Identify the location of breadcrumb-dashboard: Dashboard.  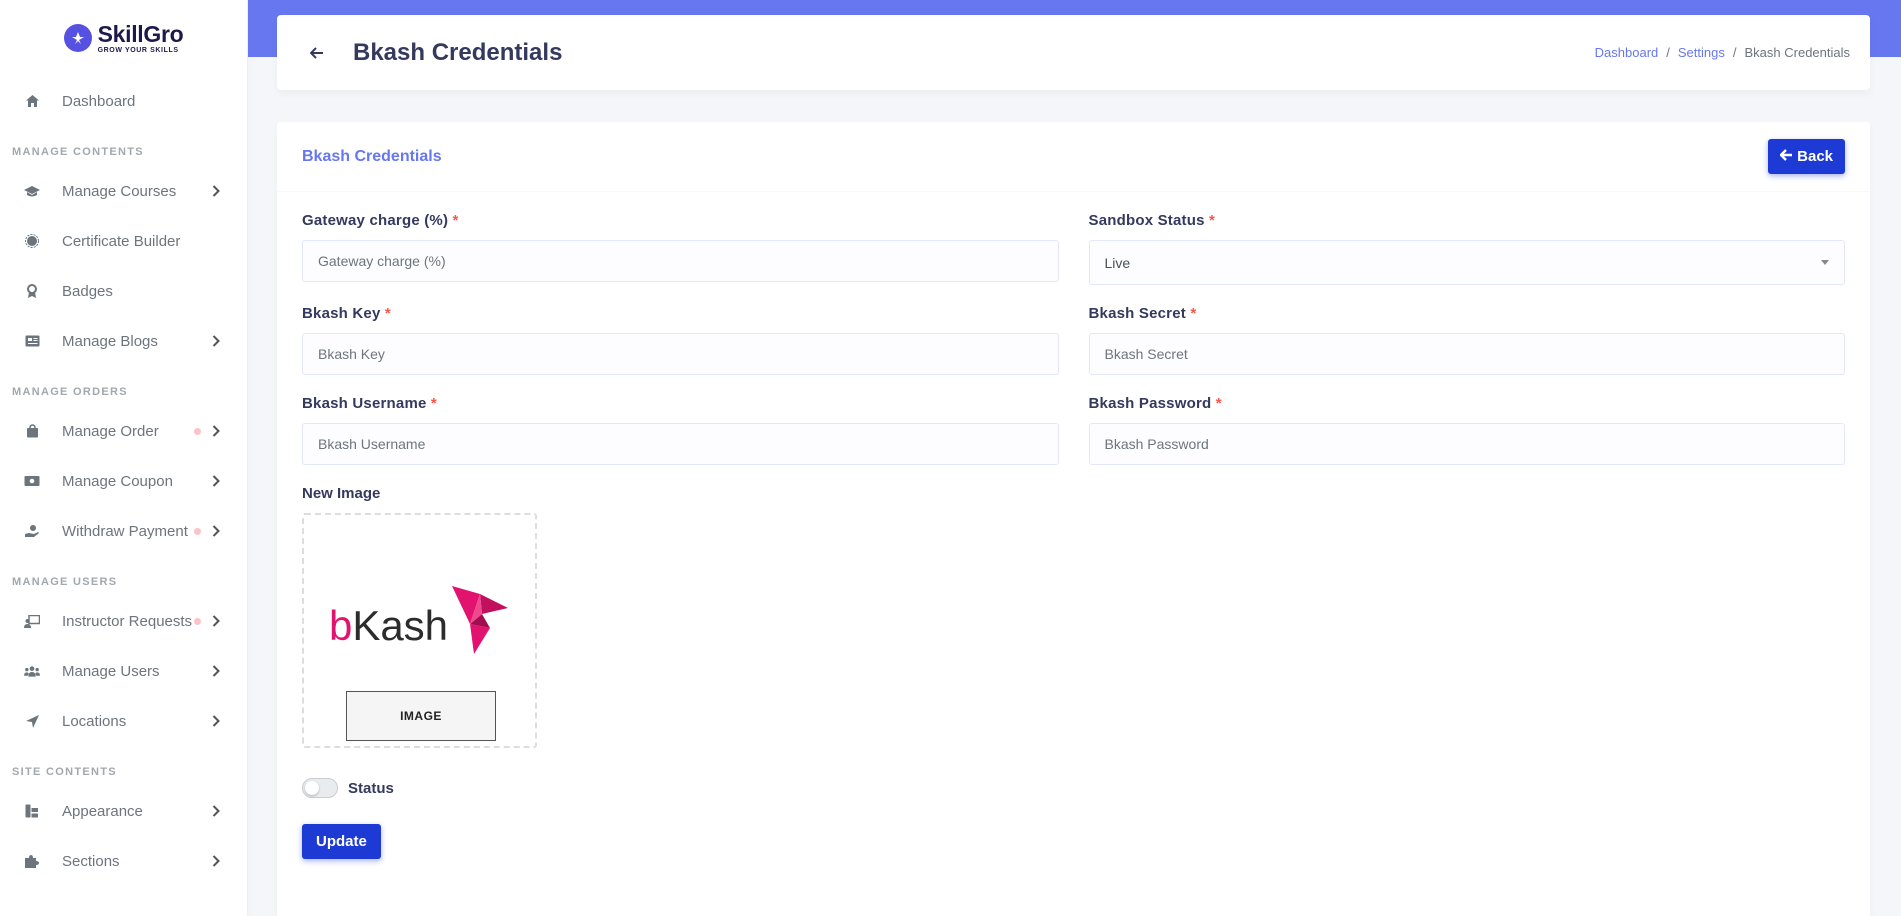
(1627, 52).